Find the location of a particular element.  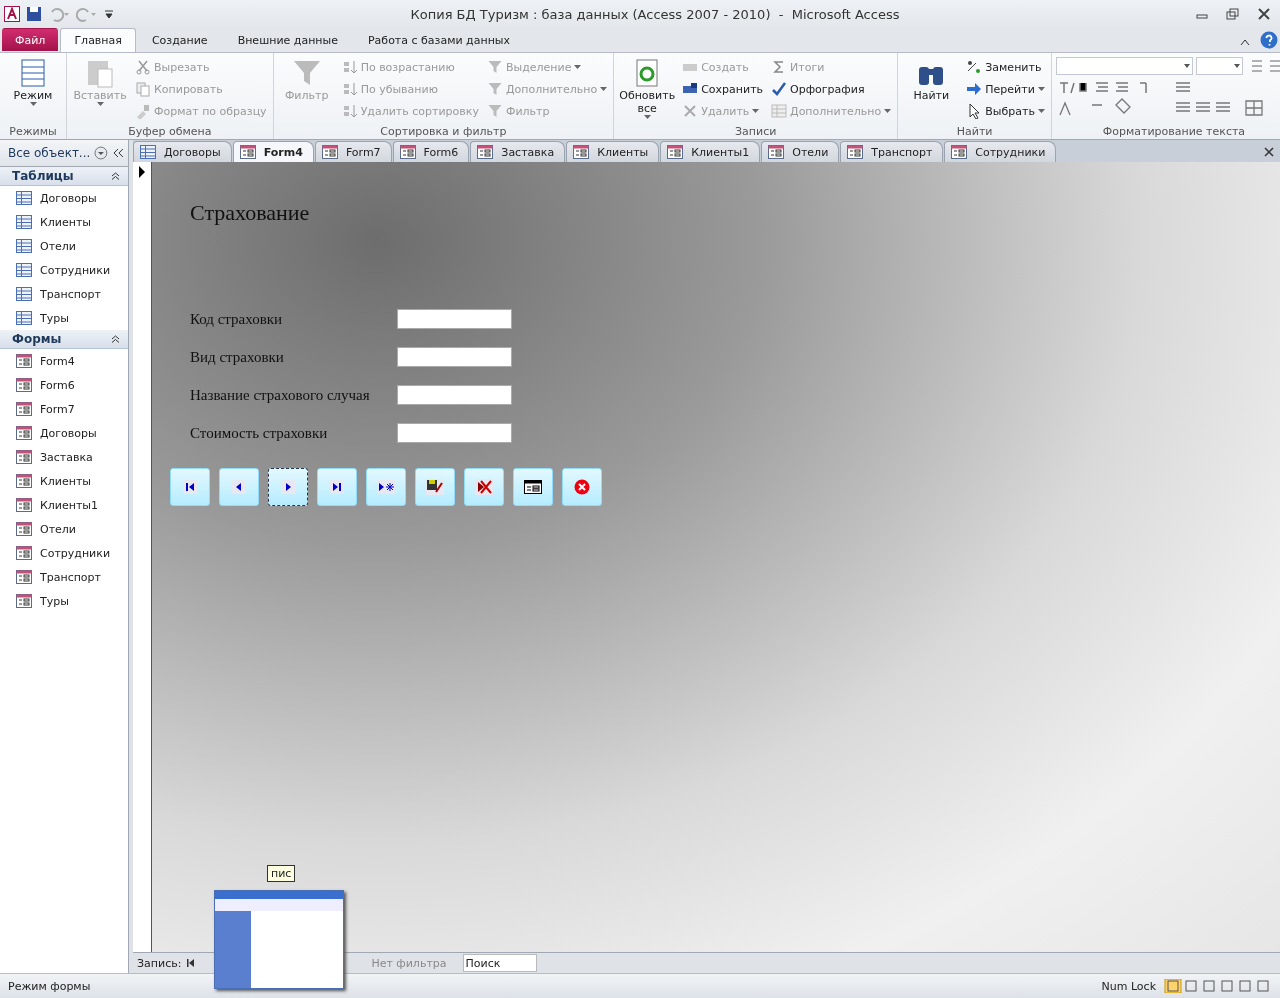

sort-icon is located at coordinates (349, 67).